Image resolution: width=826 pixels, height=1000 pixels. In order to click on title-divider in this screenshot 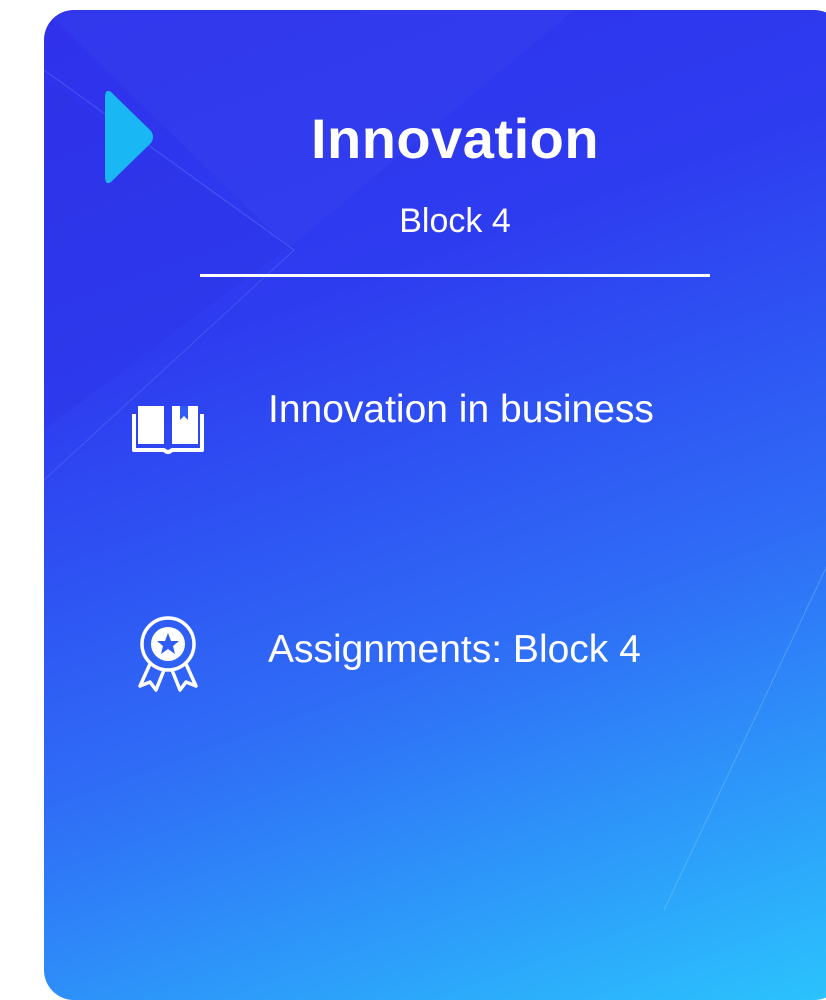, I will do `click(455, 275)`.